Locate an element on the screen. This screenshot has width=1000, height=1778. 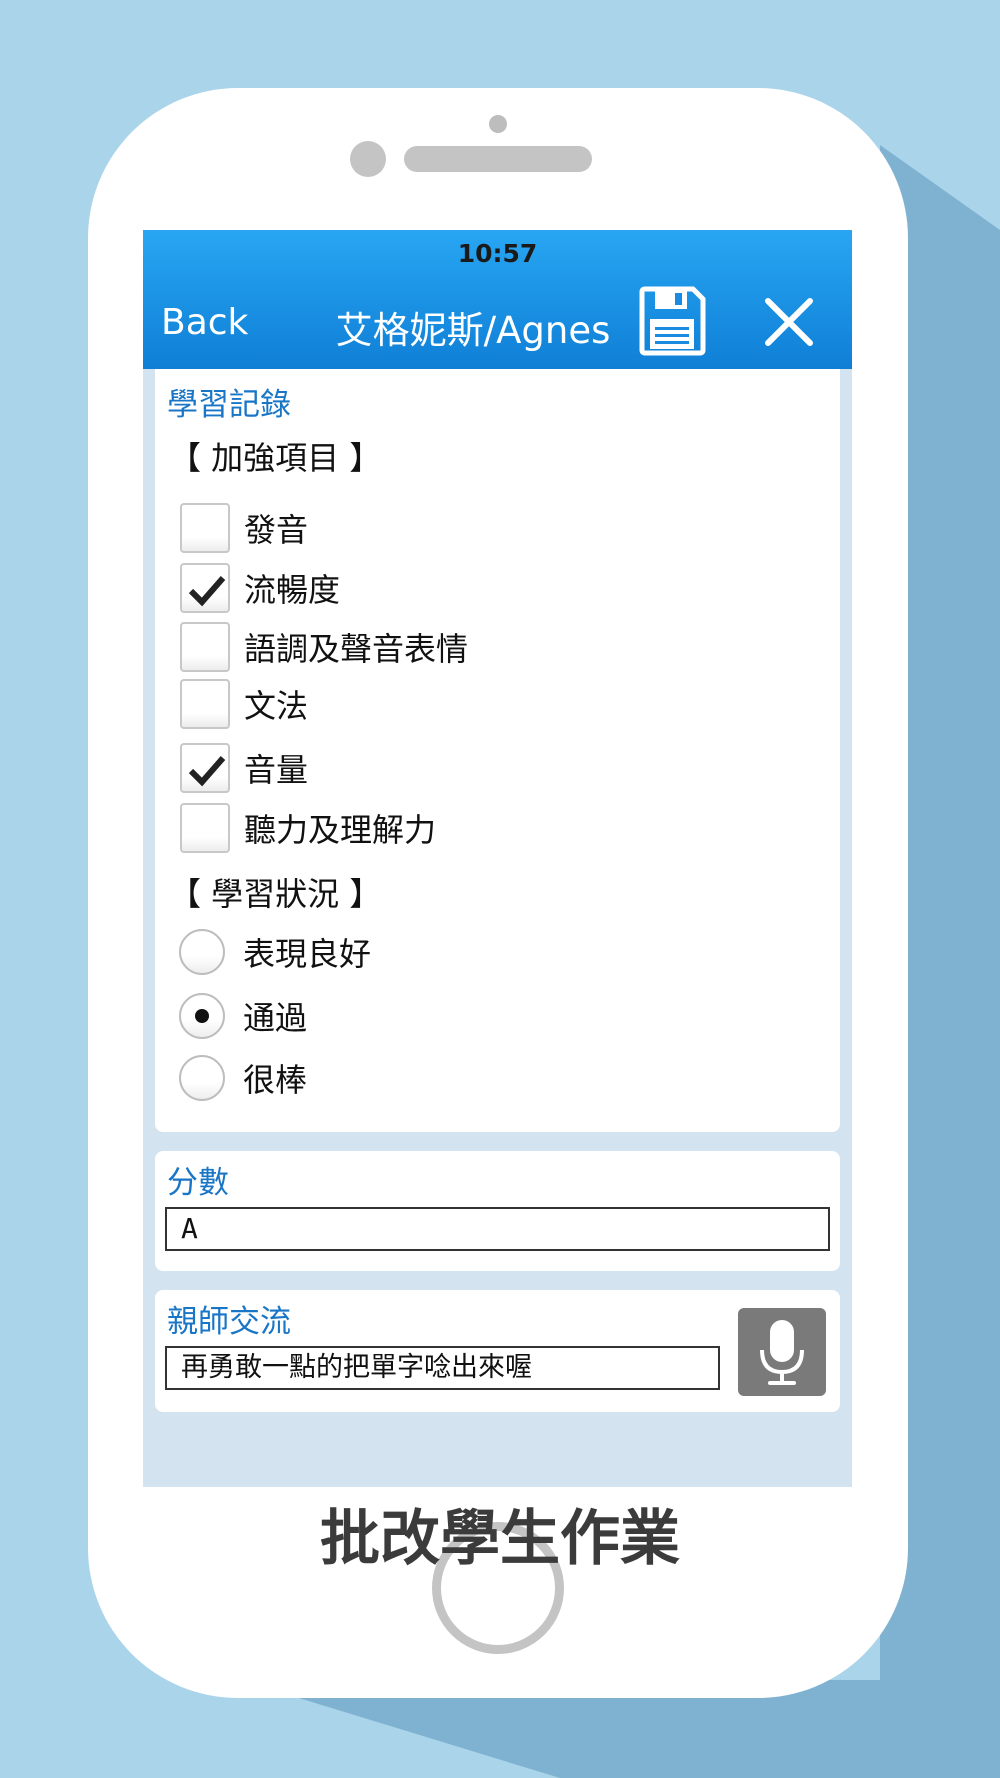
checkbox-row-grammar: 文法 is located at coordinates (244, 704).